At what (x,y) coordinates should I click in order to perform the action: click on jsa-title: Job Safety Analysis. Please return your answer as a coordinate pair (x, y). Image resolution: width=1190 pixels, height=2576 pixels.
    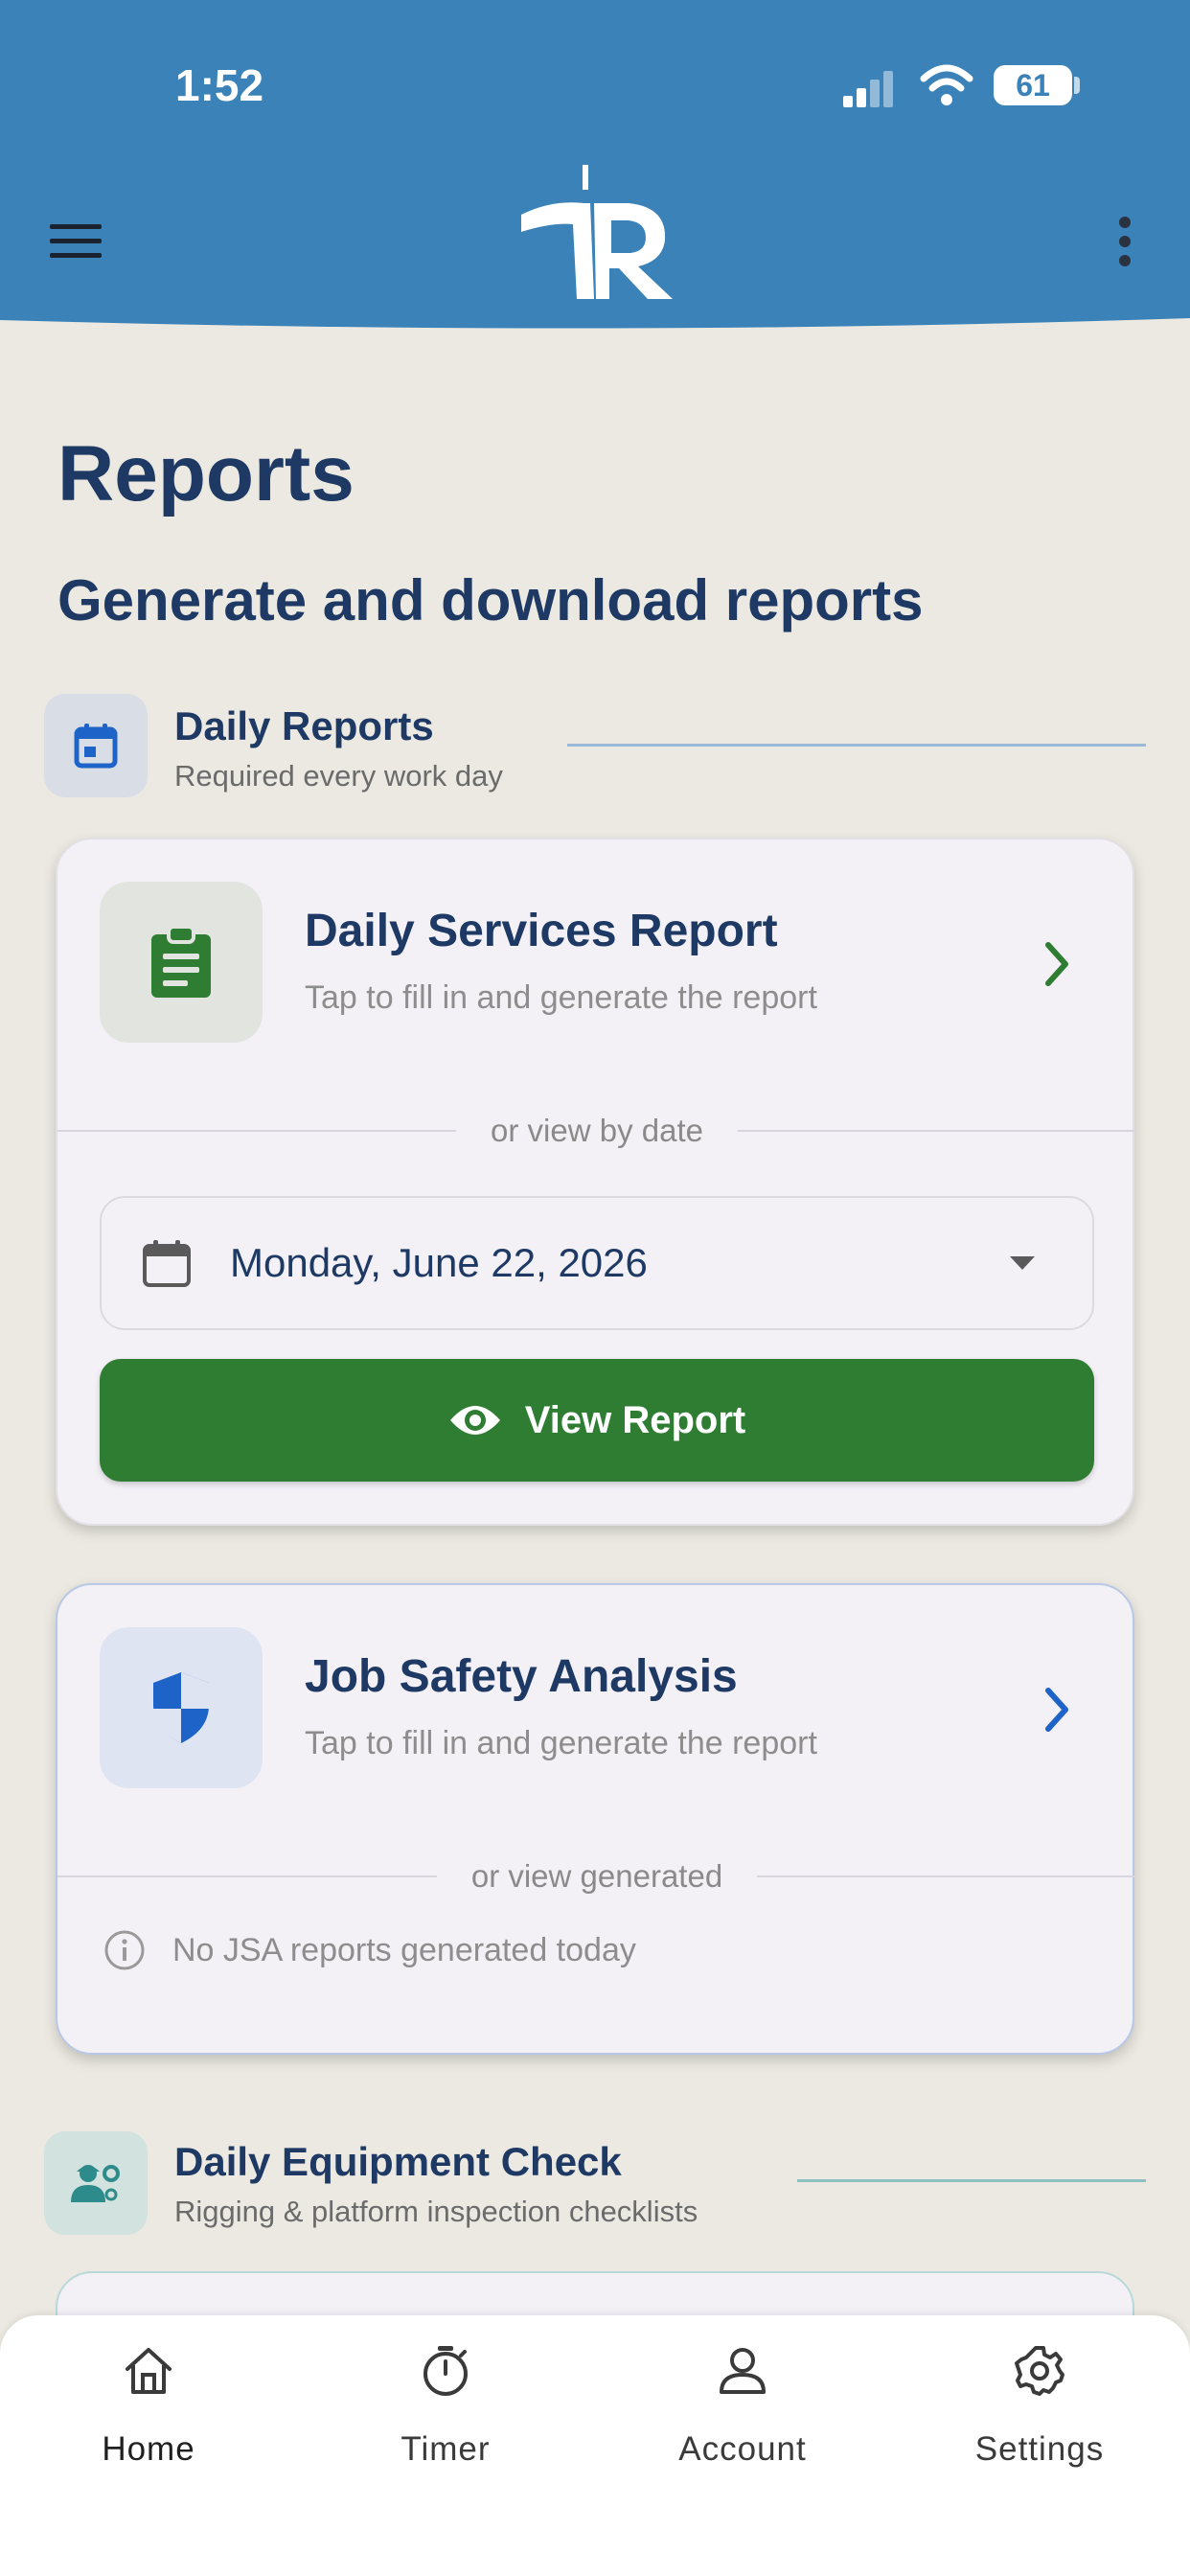
    Looking at the image, I should click on (522, 1676).